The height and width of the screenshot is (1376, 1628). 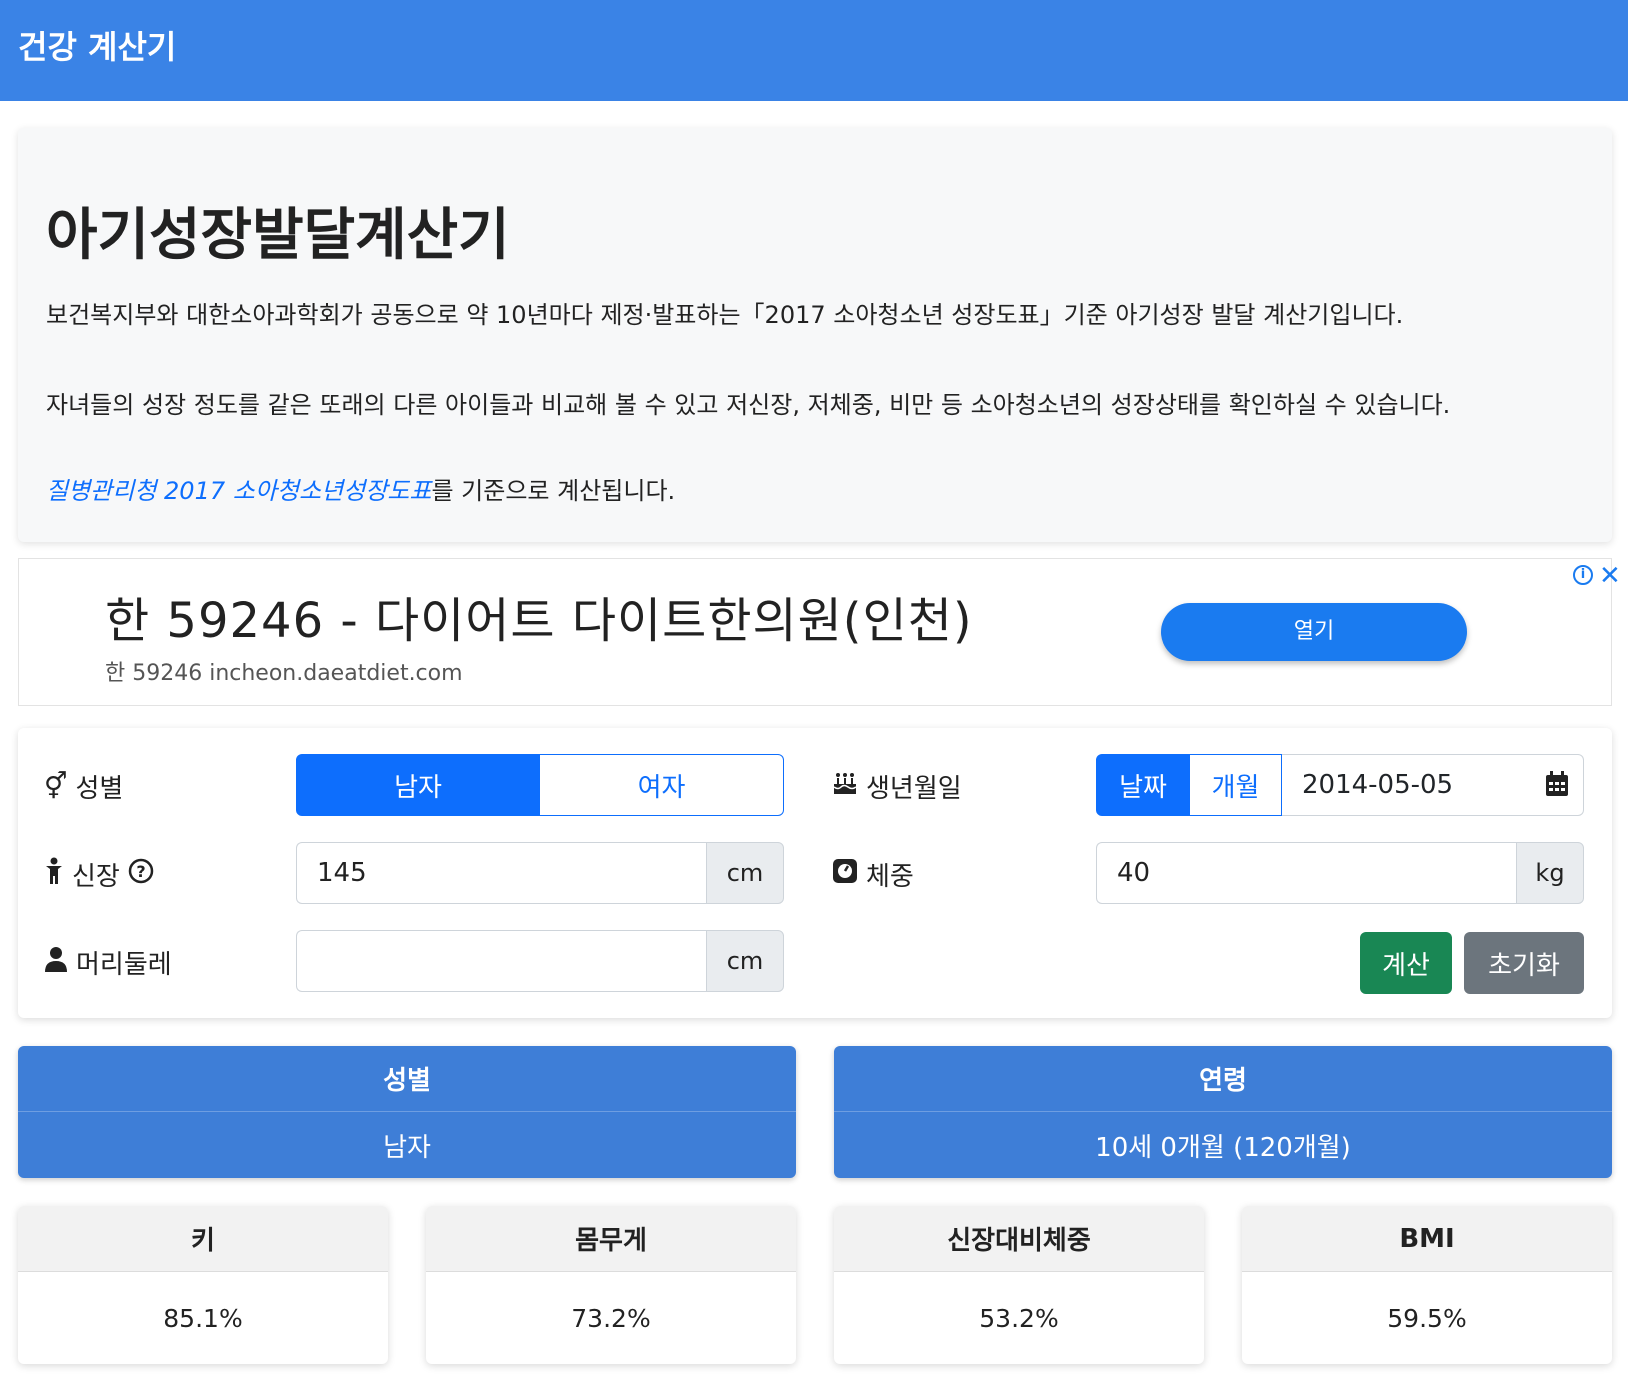 I want to click on height-label-group: 신장 ?, so click(x=99, y=874).